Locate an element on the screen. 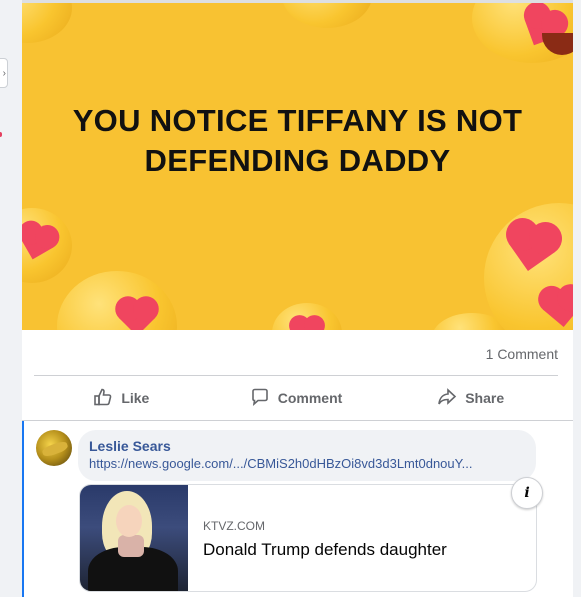  rail-collapse-tab: › is located at coordinates (4, 73).